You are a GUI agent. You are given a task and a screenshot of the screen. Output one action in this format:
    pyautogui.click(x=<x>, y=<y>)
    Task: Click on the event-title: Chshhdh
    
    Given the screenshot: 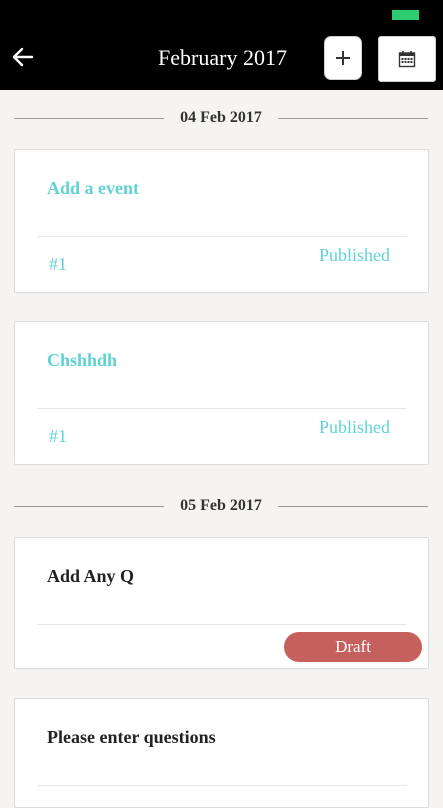 What is the action you would take?
    pyautogui.click(x=82, y=360)
    